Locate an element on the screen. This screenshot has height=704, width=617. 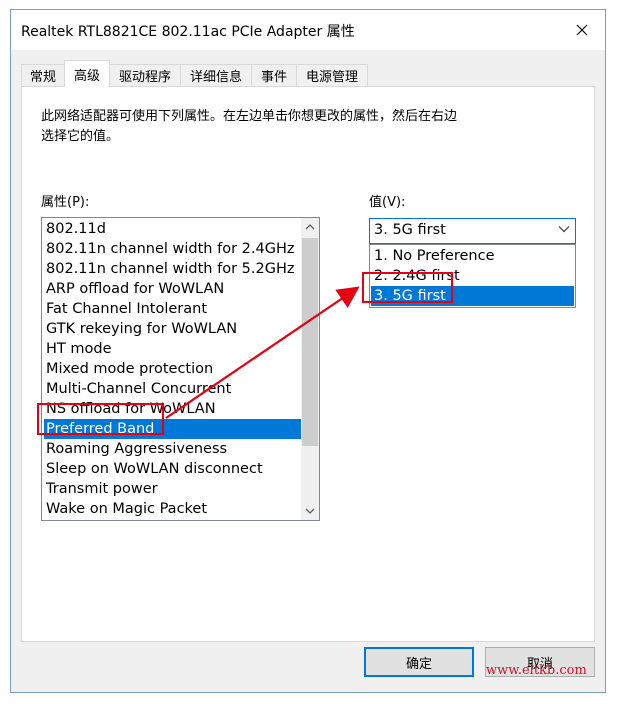
tab-general: 常规 is located at coordinates (43, 75).